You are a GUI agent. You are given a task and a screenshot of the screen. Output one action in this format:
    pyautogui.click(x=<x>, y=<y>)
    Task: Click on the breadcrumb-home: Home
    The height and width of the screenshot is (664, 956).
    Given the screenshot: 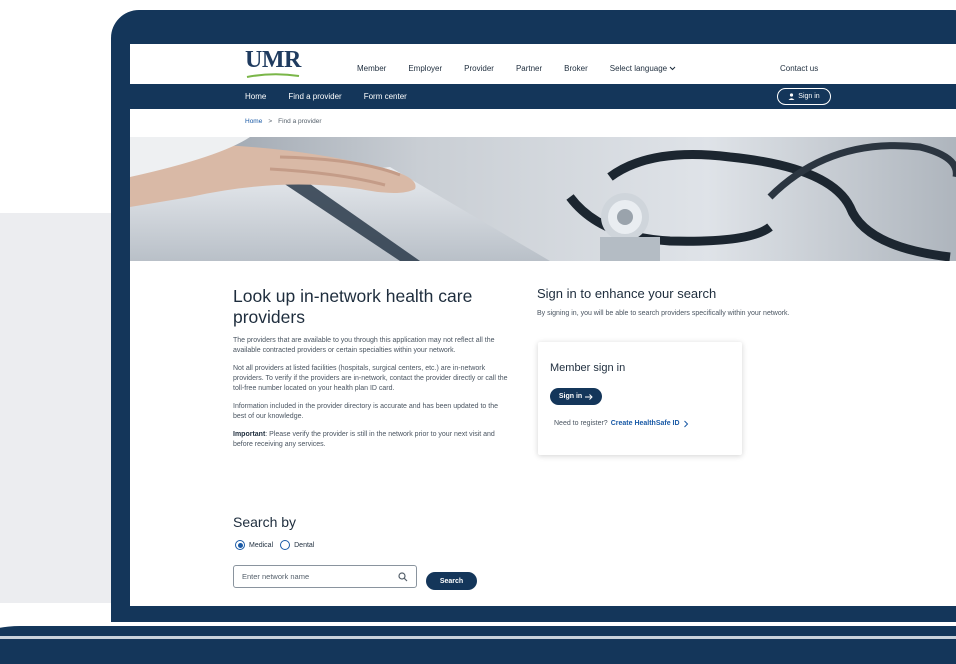 What is the action you would take?
    pyautogui.click(x=253, y=121)
    